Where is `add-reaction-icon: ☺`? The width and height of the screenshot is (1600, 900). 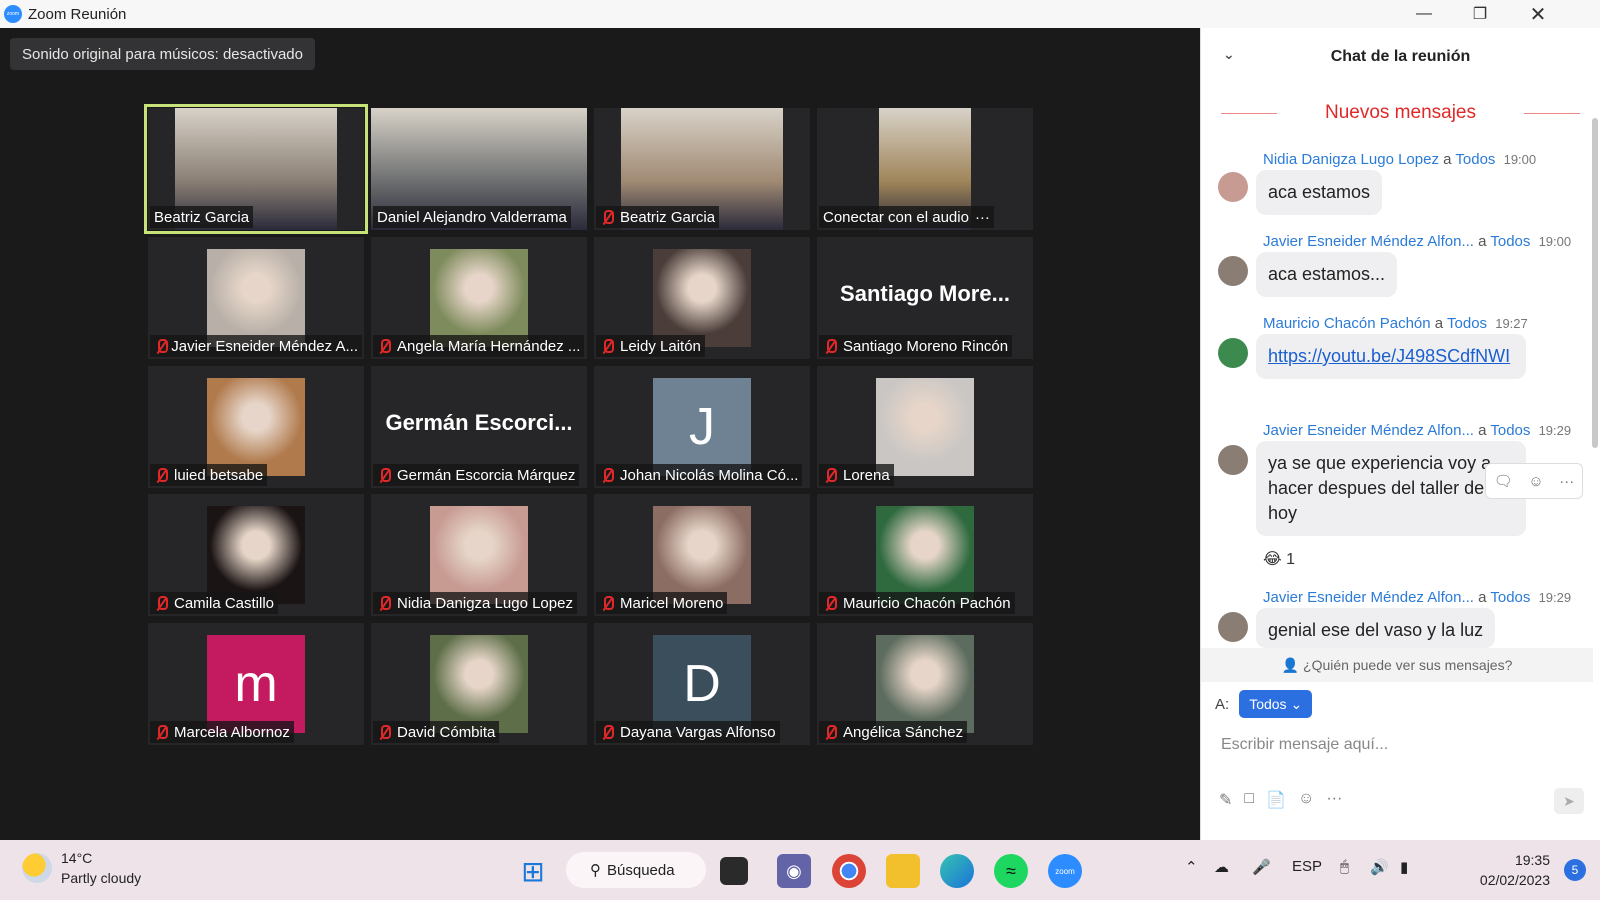 add-reaction-icon: ☺ is located at coordinates (1535, 481).